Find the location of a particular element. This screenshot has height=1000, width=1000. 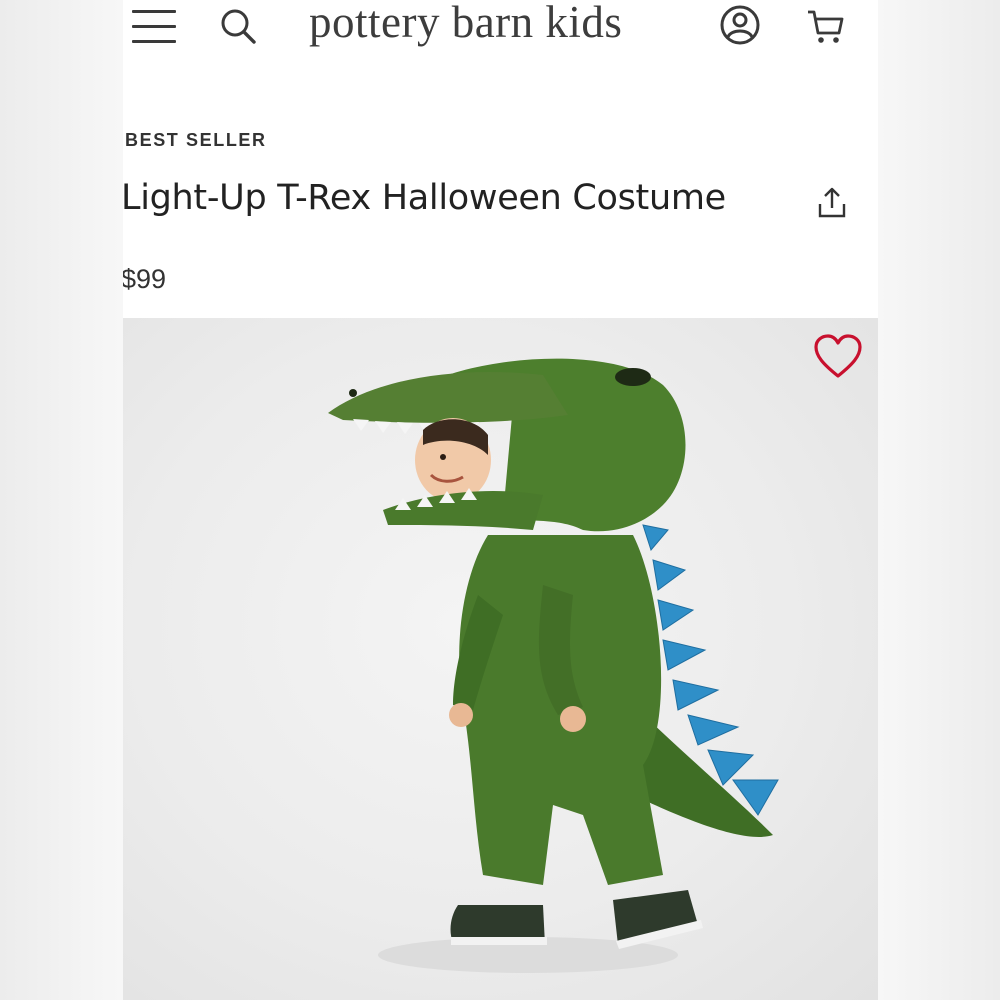

site-header: pottery barn kids is located at coordinates (500, 30).